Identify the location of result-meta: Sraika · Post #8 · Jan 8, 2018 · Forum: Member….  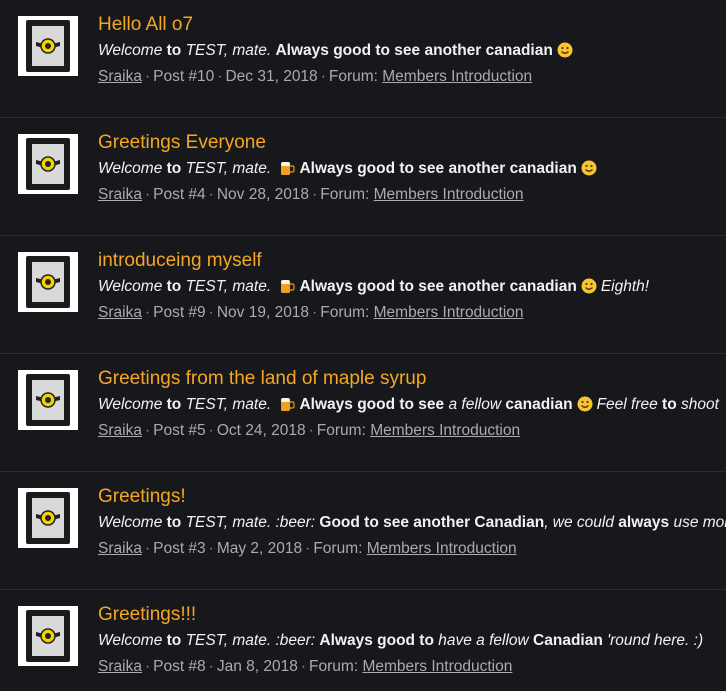
(305, 666).